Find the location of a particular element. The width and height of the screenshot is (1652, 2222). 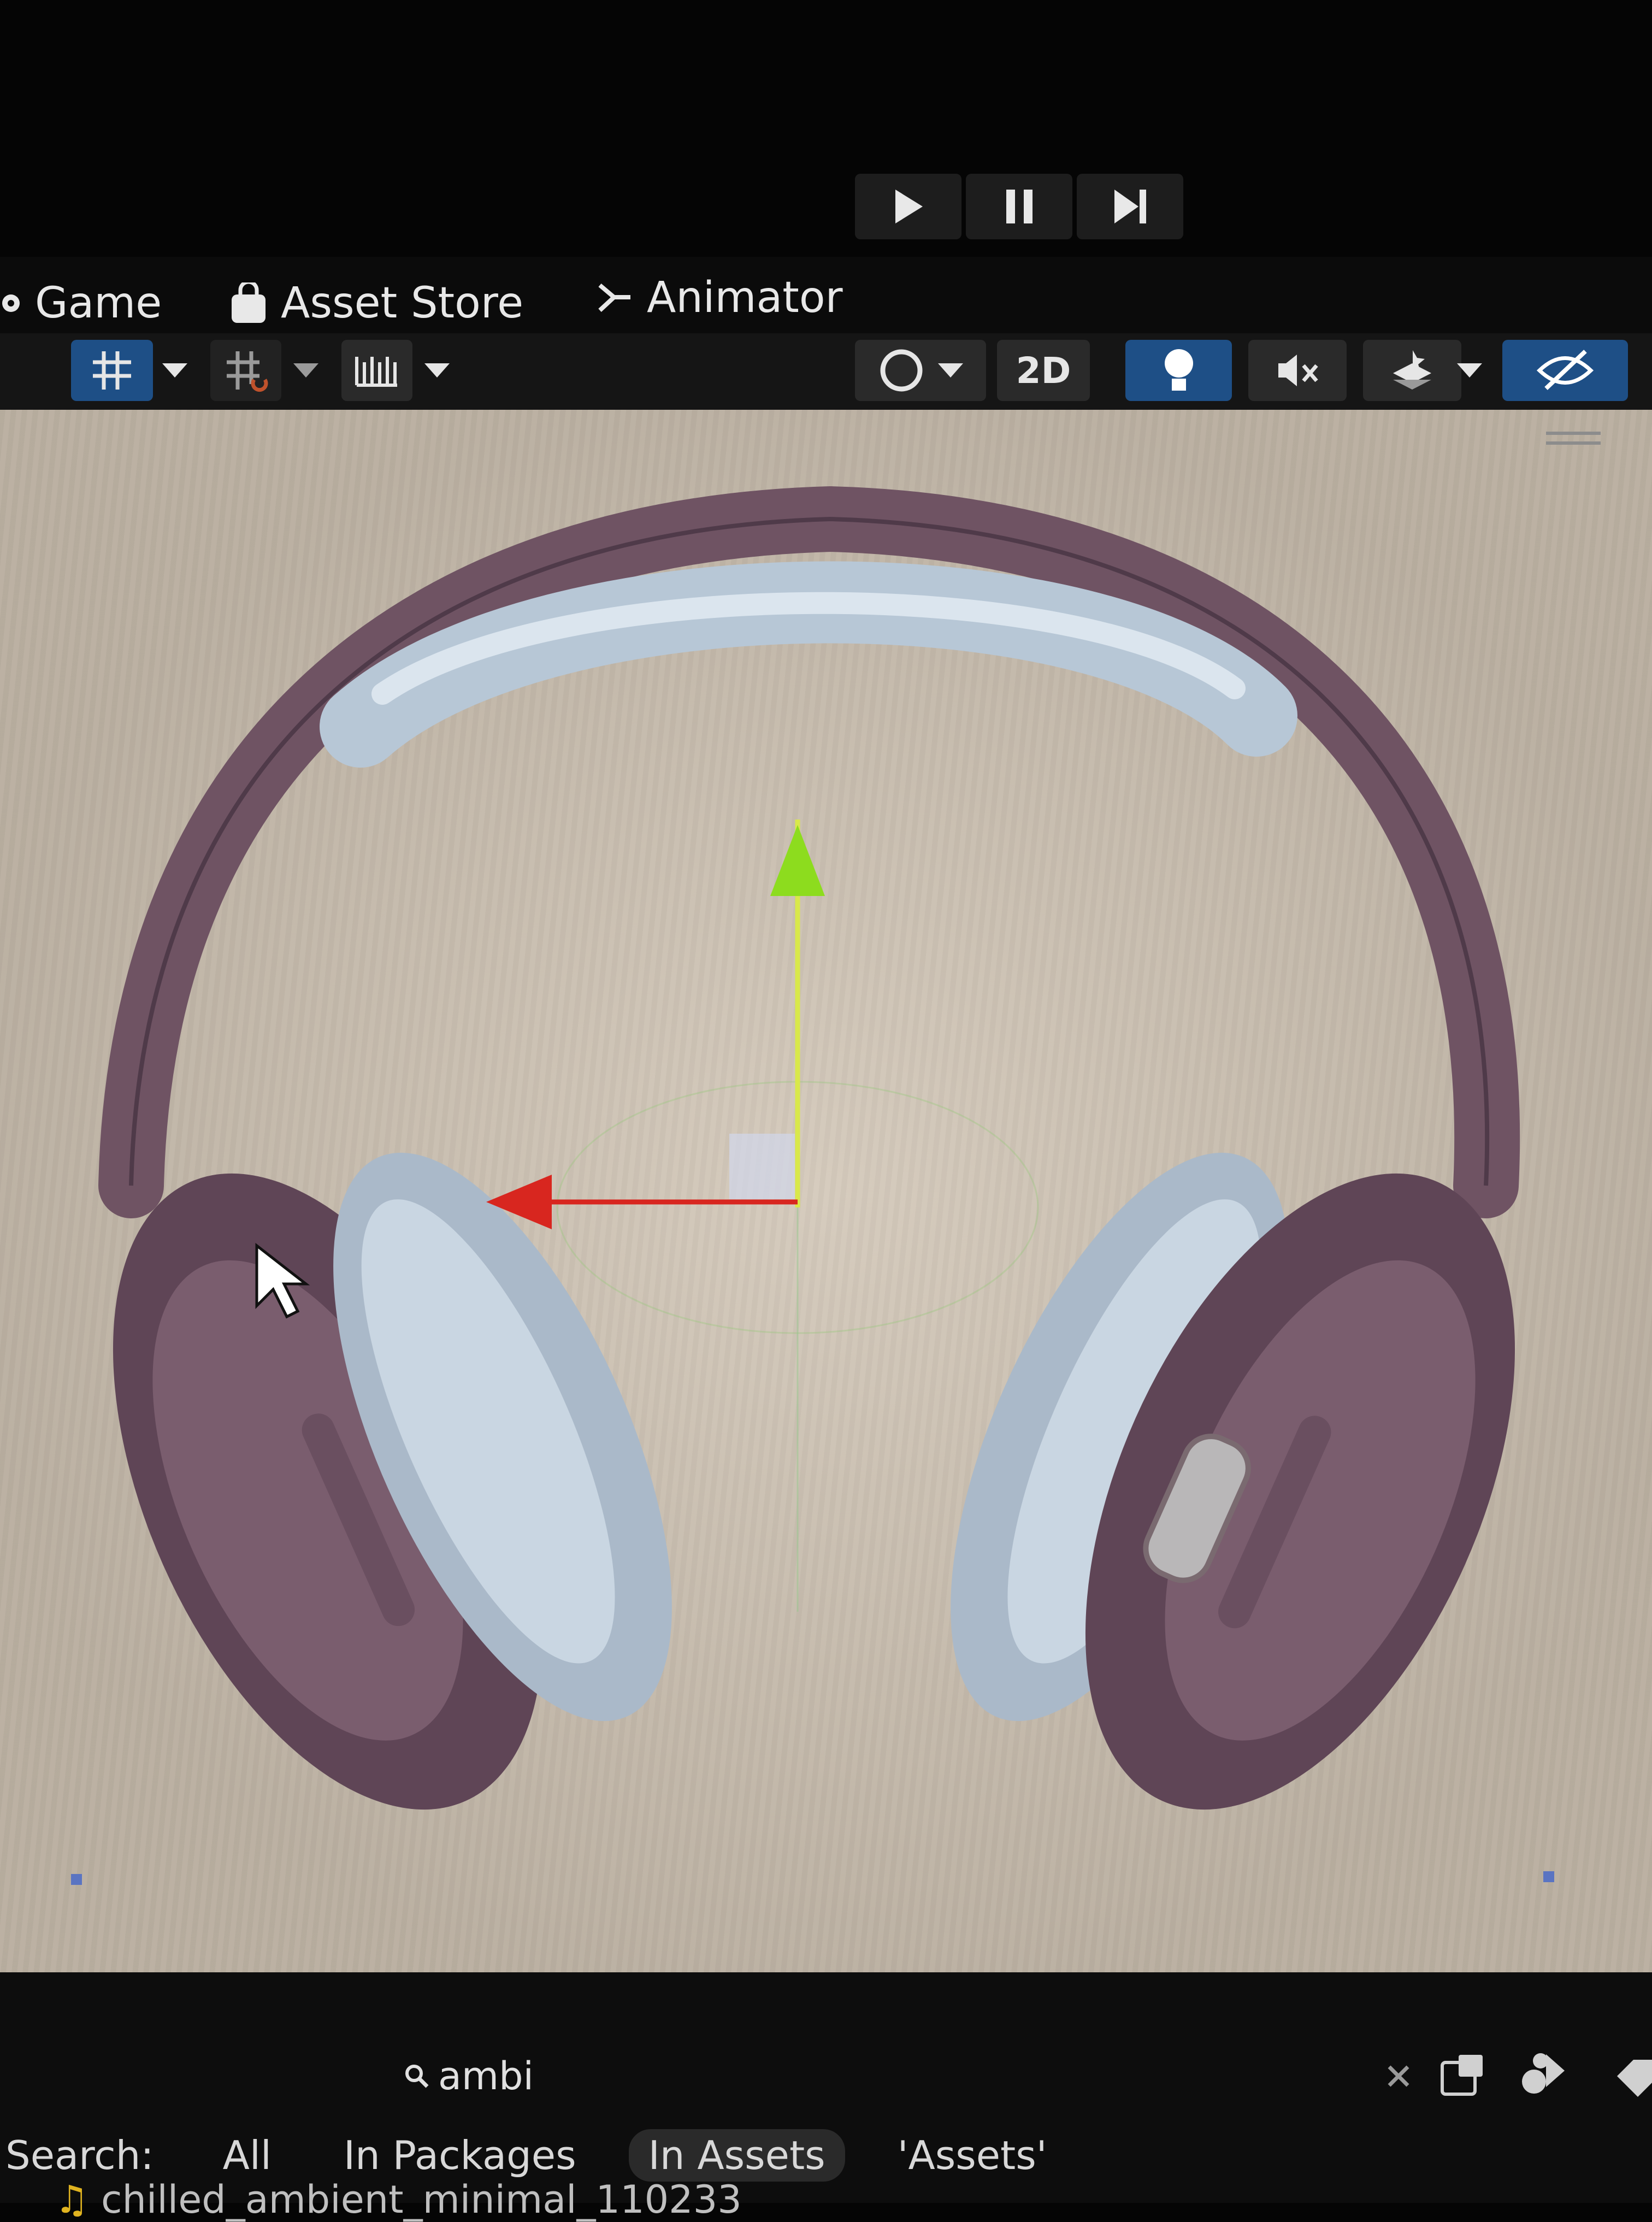

tab-label: Animator is located at coordinates (745, 297).